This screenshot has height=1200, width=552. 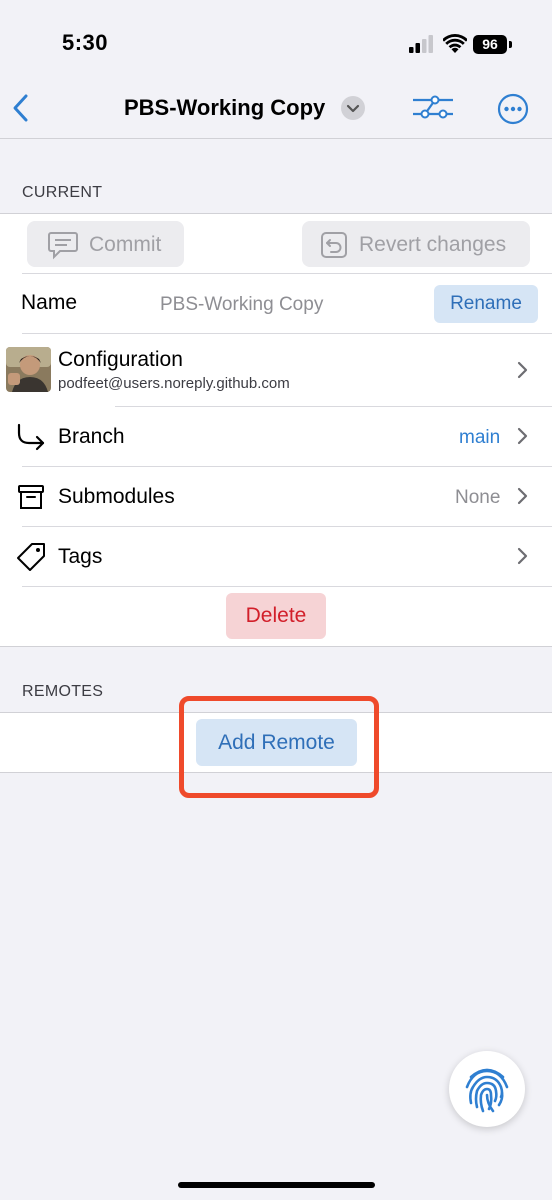 What do you see at coordinates (276, 616) in the screenshot?
I see `delete-button: Delete` at bounding box center [276, 616].